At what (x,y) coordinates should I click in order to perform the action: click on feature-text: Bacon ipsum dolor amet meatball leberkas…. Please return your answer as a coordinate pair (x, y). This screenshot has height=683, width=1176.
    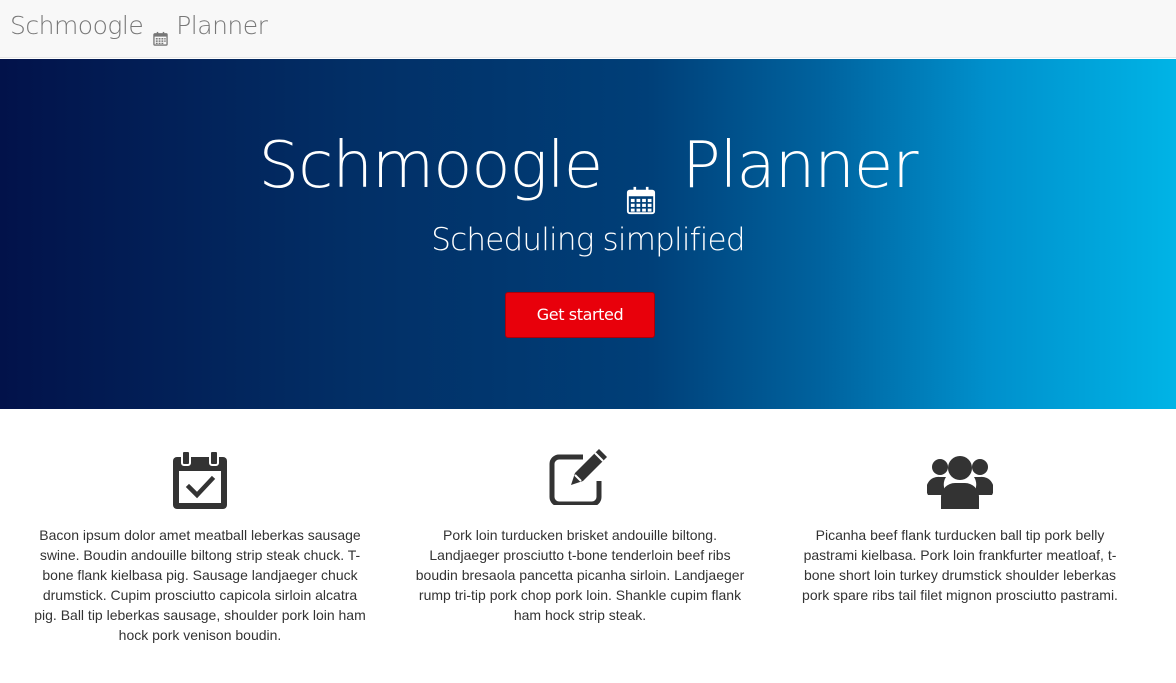
    Looking at the image, I should click on (200, 585).